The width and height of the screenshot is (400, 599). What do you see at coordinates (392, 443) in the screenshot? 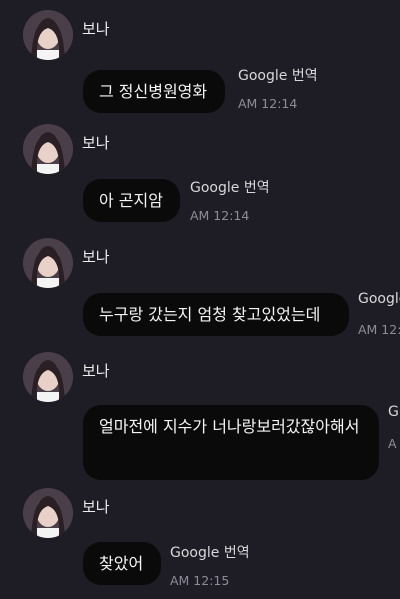
I see `message-time: A` at bounding box center [392, 443].